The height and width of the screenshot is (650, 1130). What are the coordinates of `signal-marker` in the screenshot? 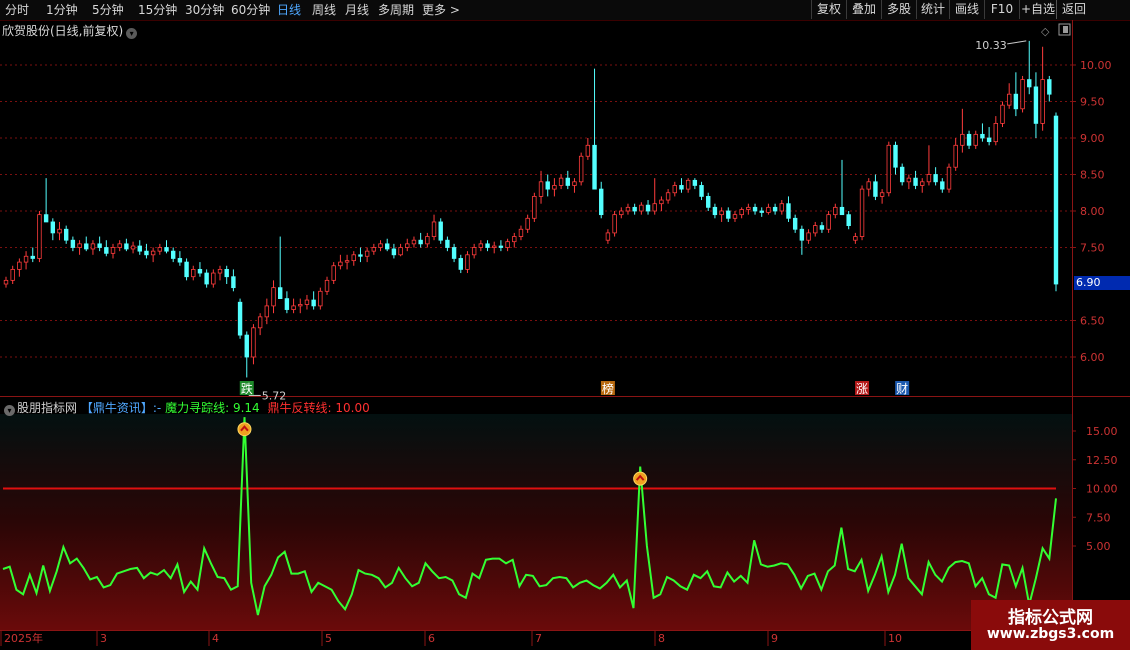 It's located at (244, 429).